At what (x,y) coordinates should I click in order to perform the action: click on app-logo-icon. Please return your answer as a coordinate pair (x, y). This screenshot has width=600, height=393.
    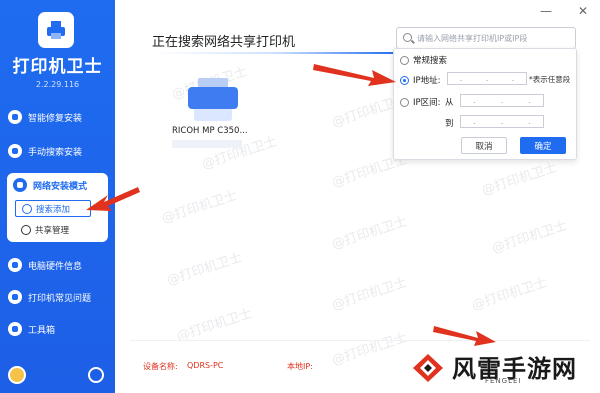
    Looking at the image, I should click on (56, 30).